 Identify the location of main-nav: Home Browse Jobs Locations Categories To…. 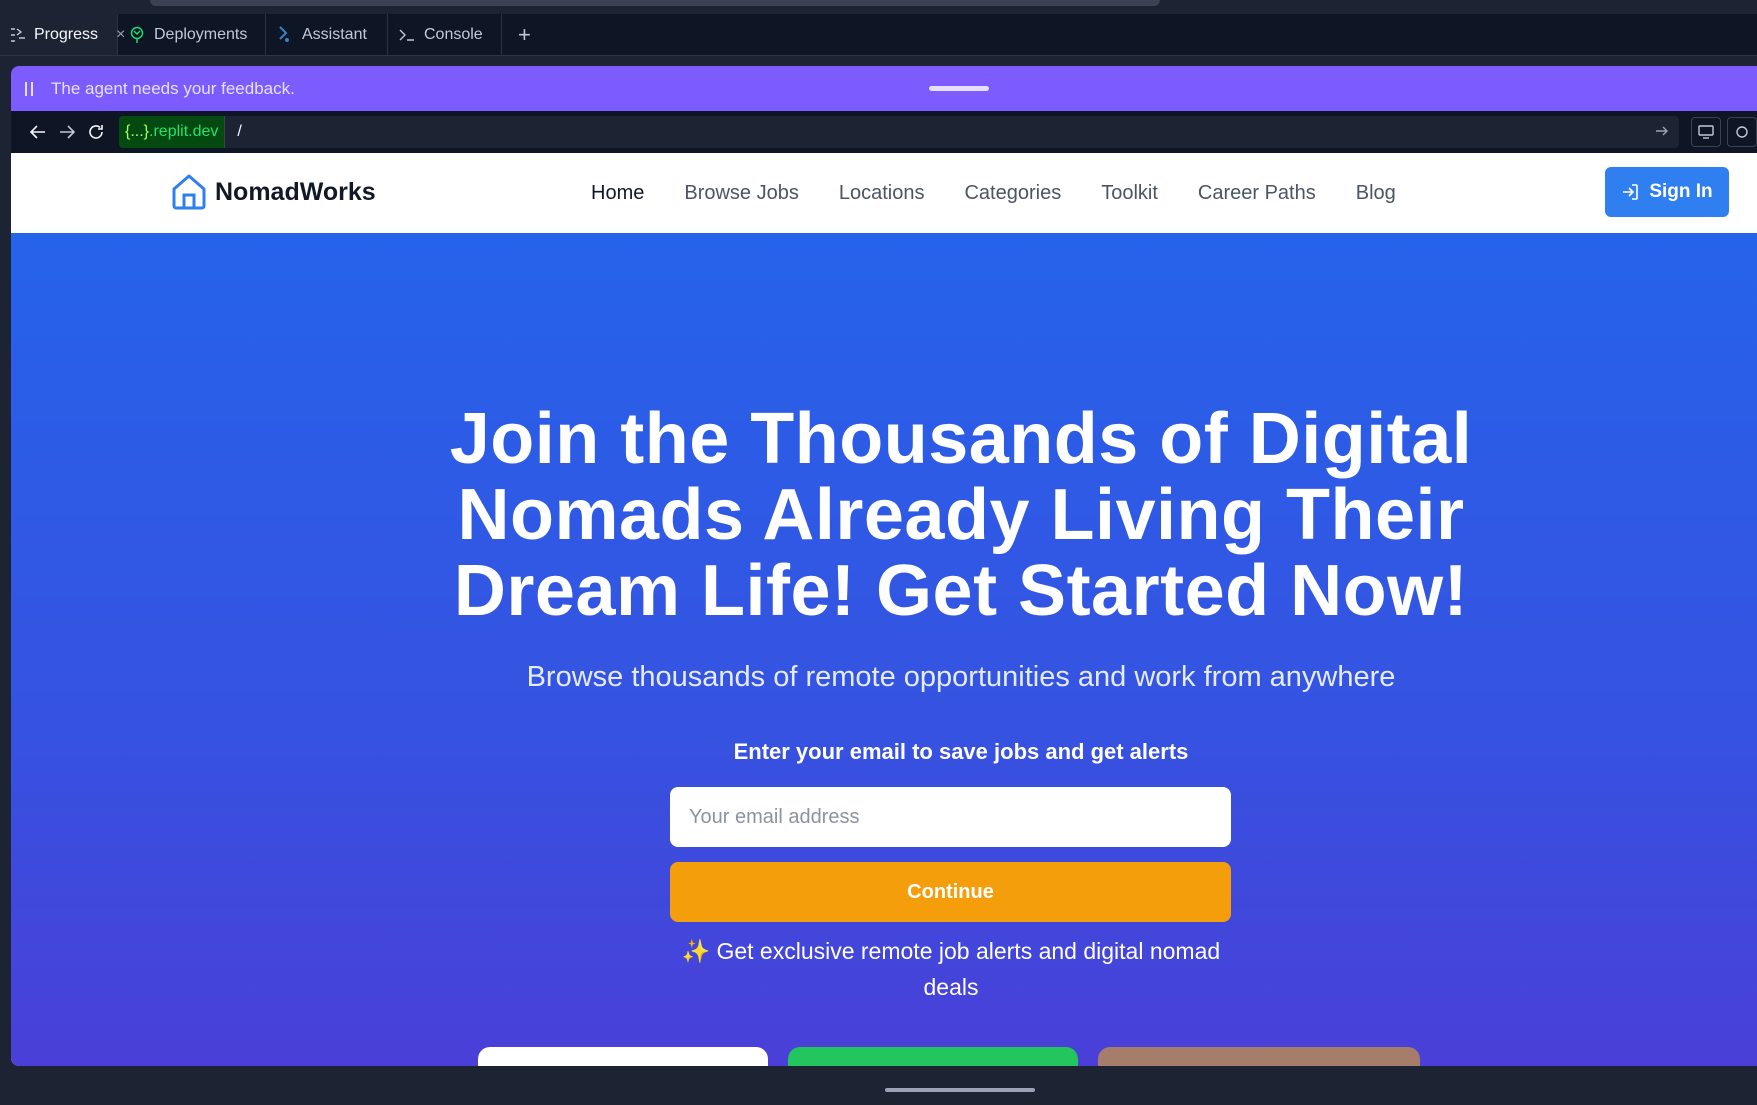
(993, 193).